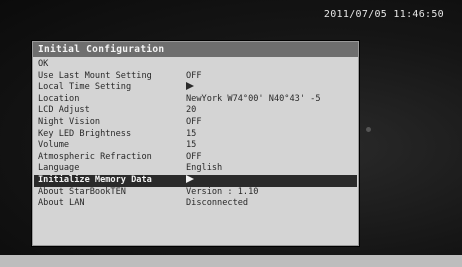 The width and height of the screenshot is (462, 267). Describe the element at coordinates (95, 75) in the screenshot. I see `setting-label: Use Last Mount Setting` at that location.